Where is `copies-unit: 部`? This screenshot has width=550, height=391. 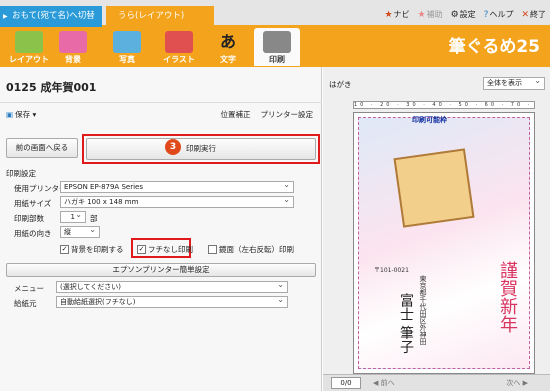
copies-unit: 部 is located at coordinates (94, 218).